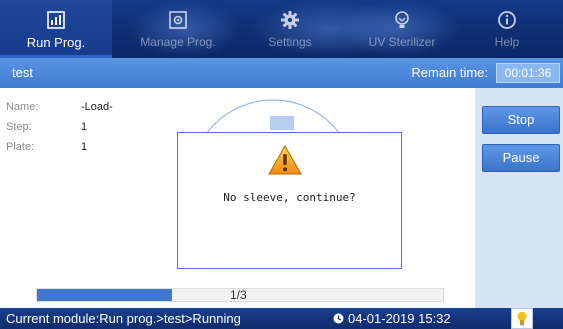 The height and width of the screenshot is (329, 563). I want to click on warning-icon, so click(285, 160).